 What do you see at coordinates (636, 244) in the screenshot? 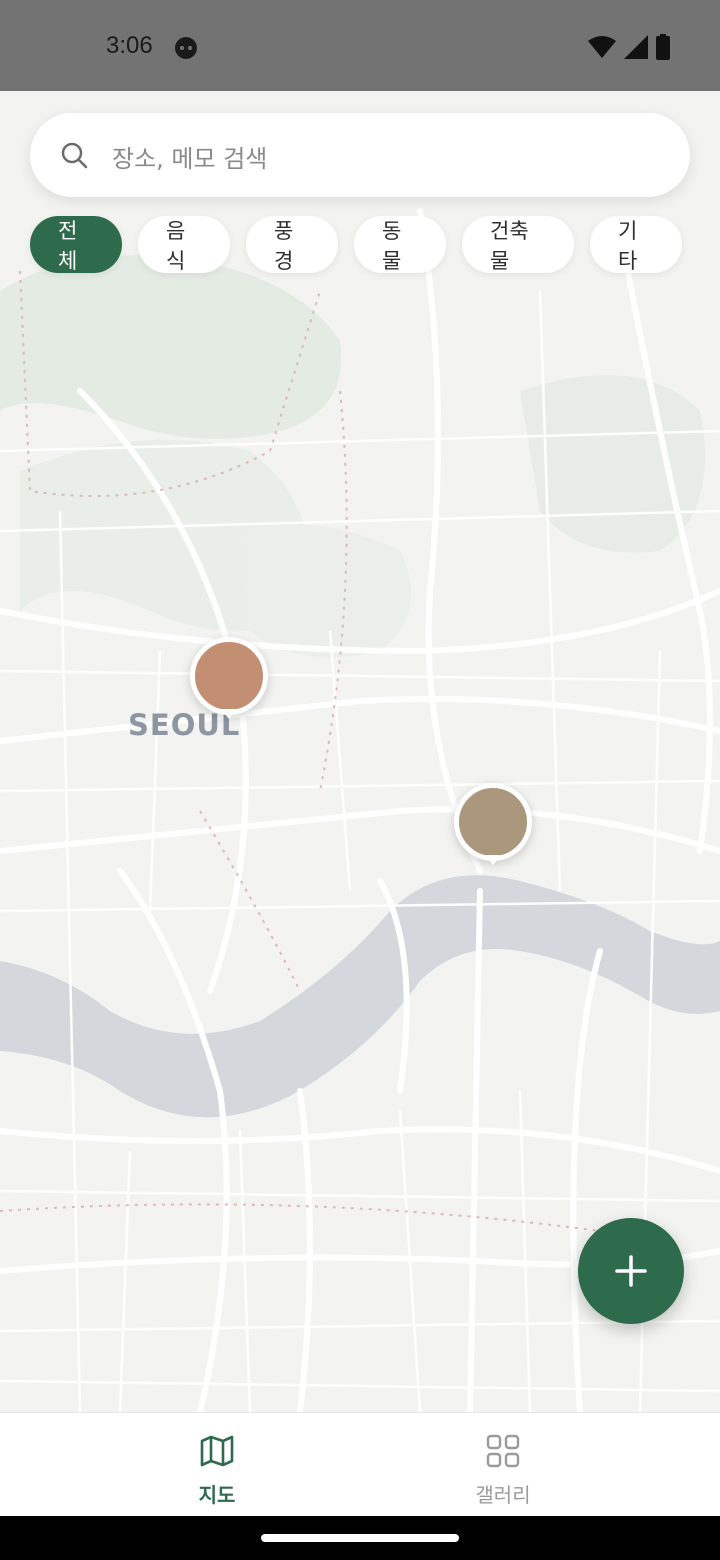
I see `chip-other: 기타` at bounding box center [636, 244].